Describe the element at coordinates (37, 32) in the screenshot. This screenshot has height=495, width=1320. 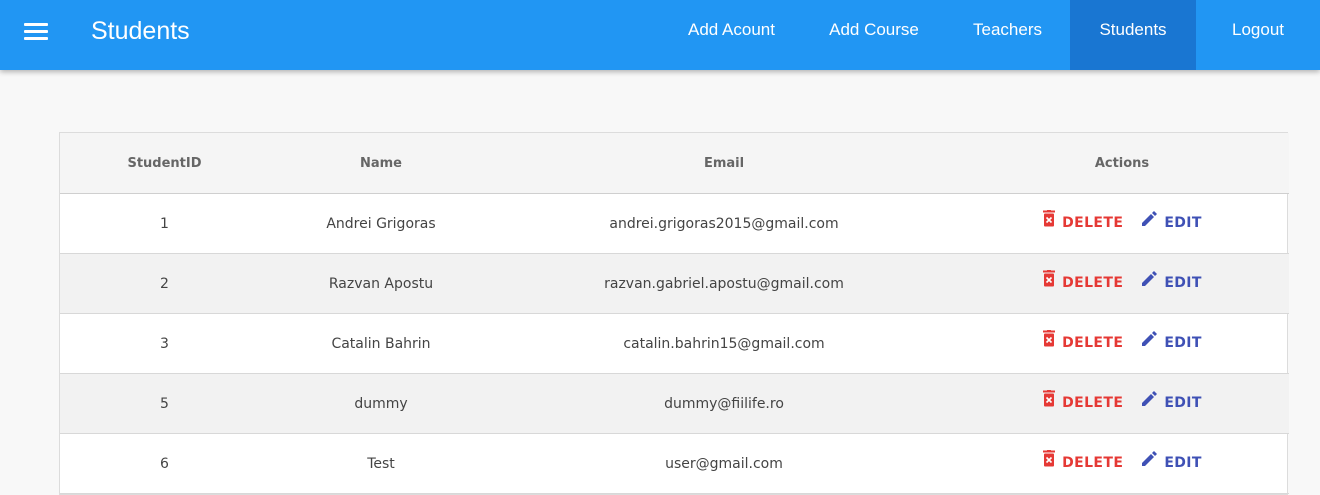
I see `menu-icon` at that location.